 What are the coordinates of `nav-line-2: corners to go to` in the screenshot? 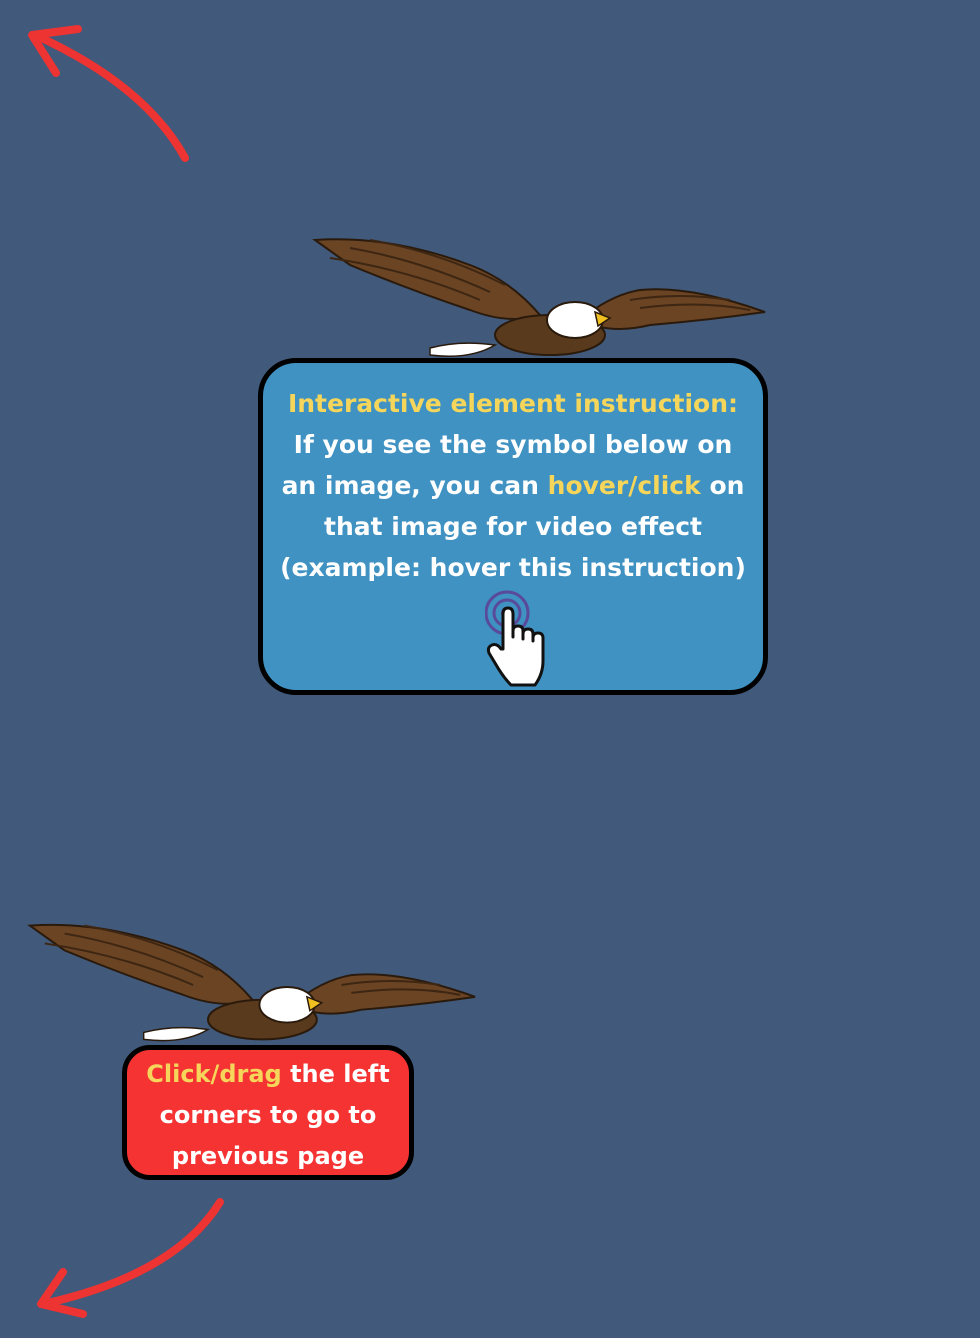 It's located at (268, 1115).